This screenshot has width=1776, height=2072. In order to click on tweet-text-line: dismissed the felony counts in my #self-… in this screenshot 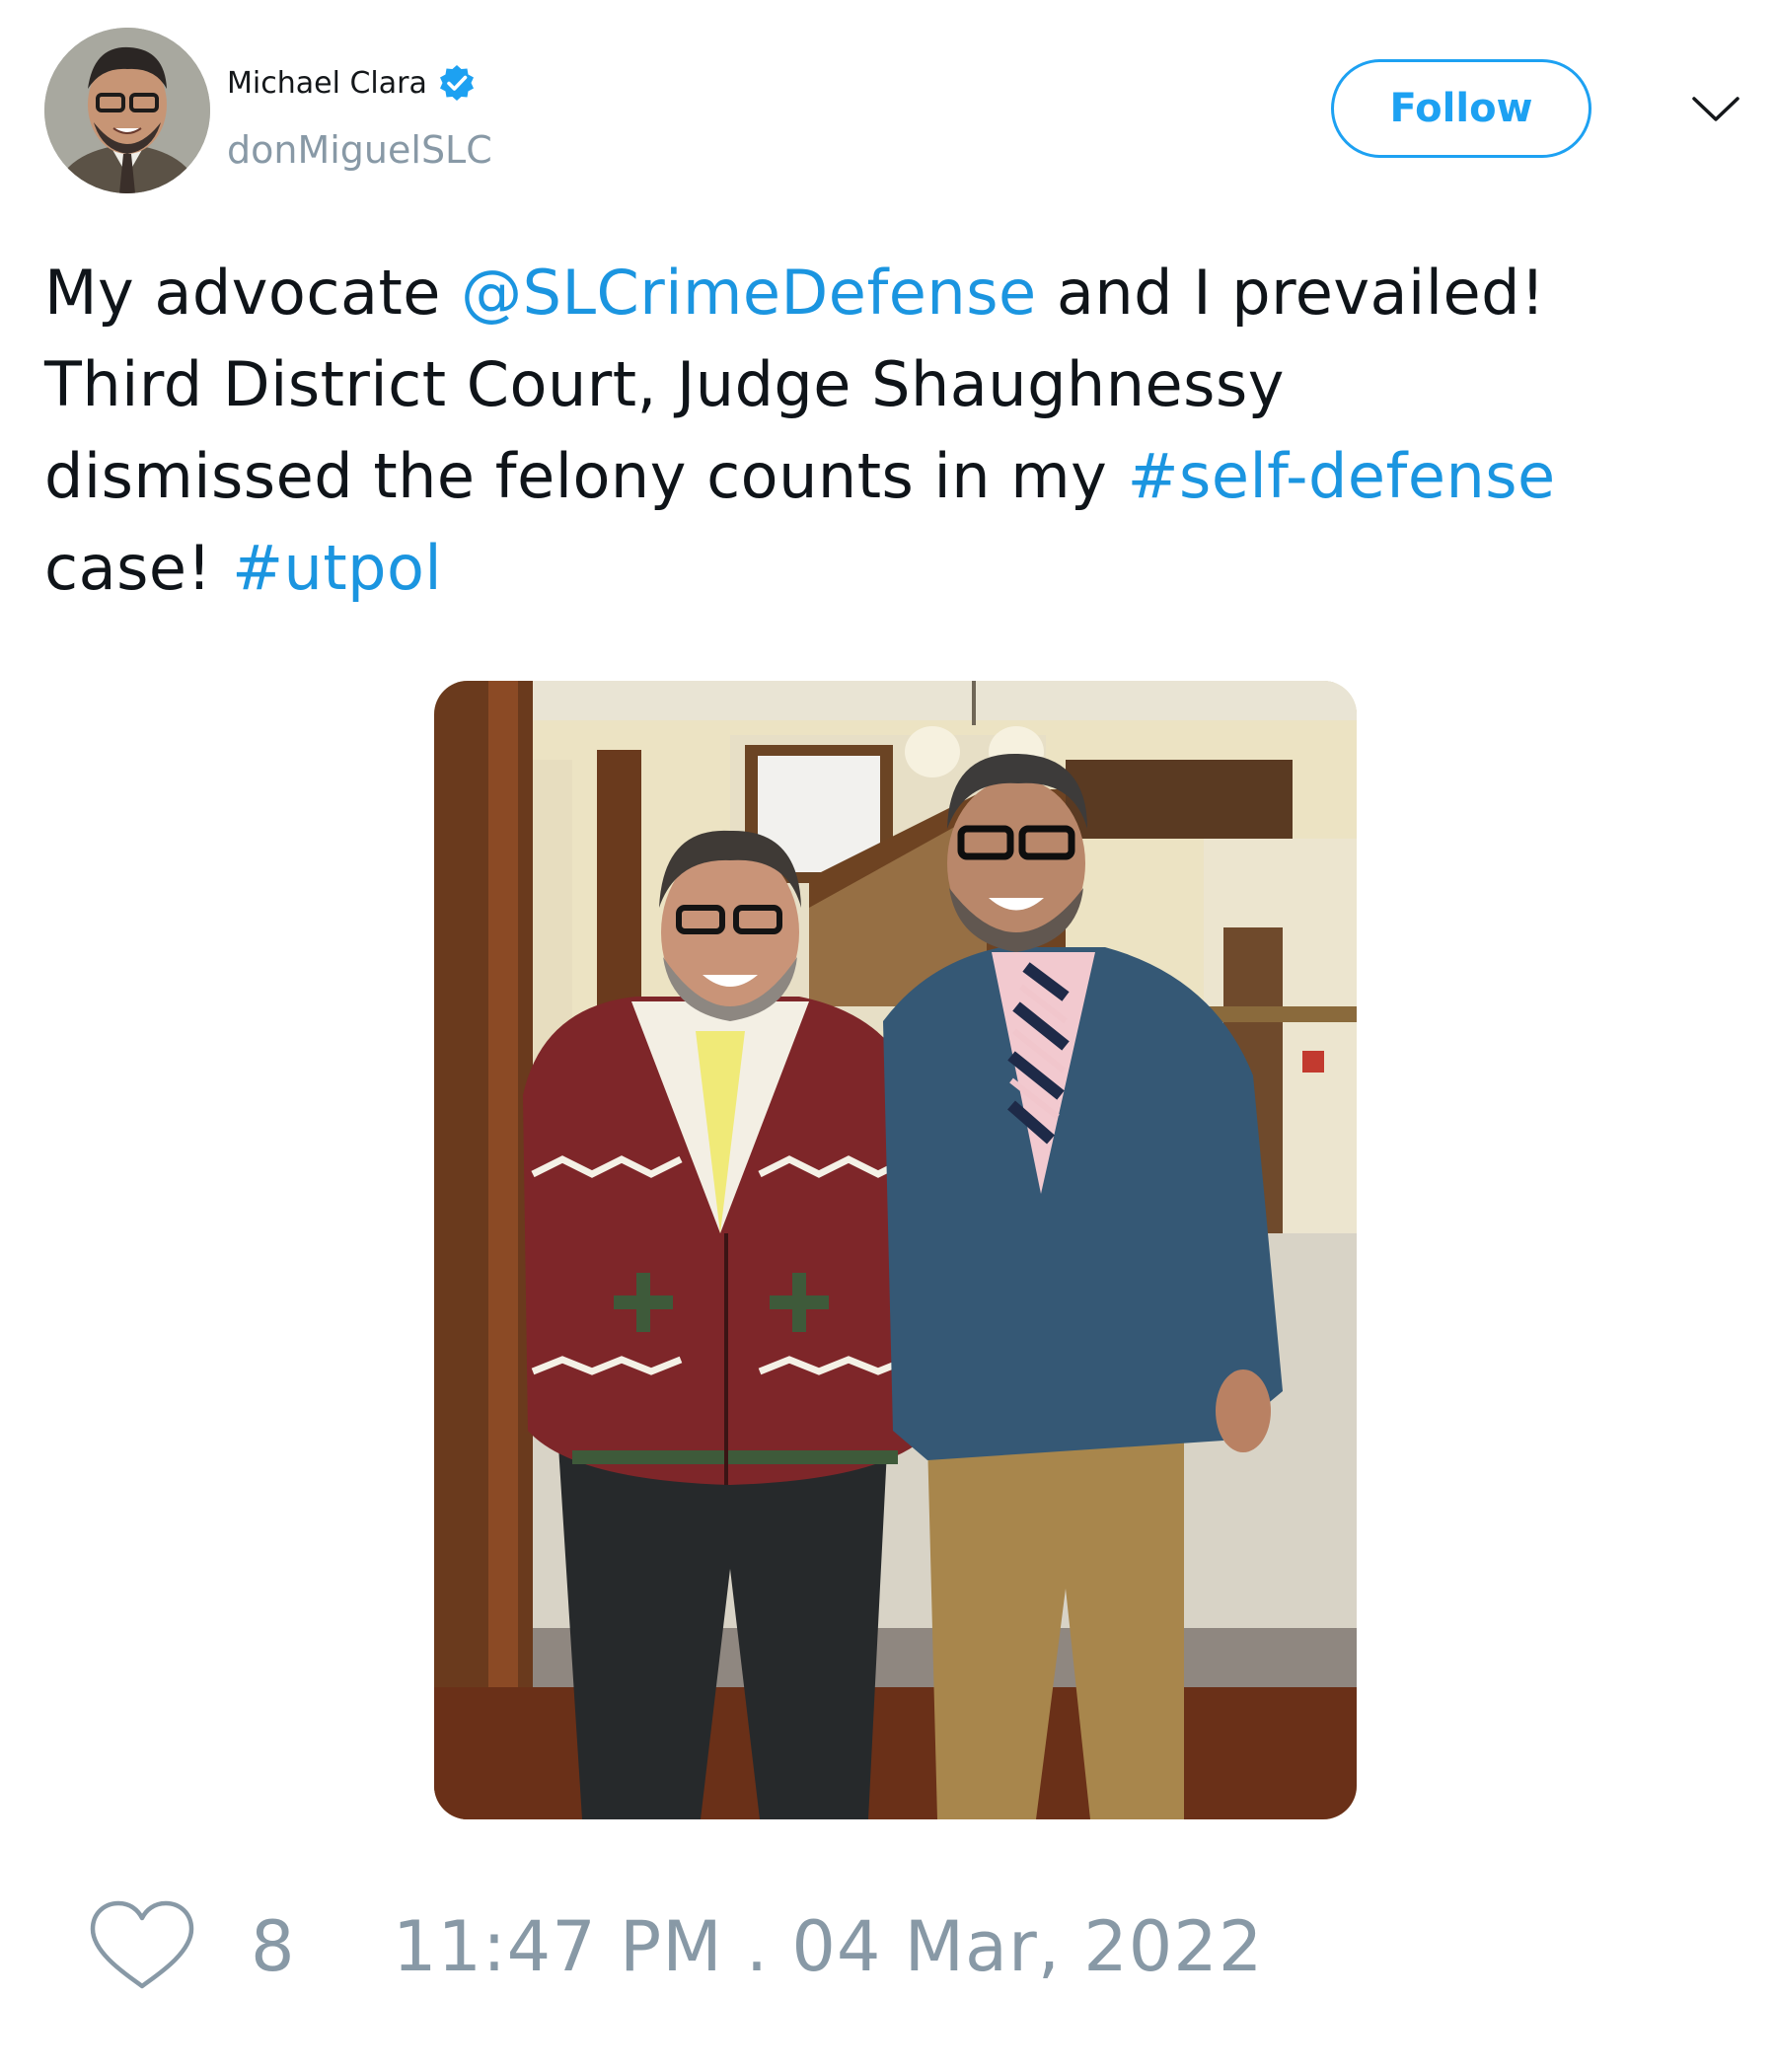, I will do `click(892, 476)`.